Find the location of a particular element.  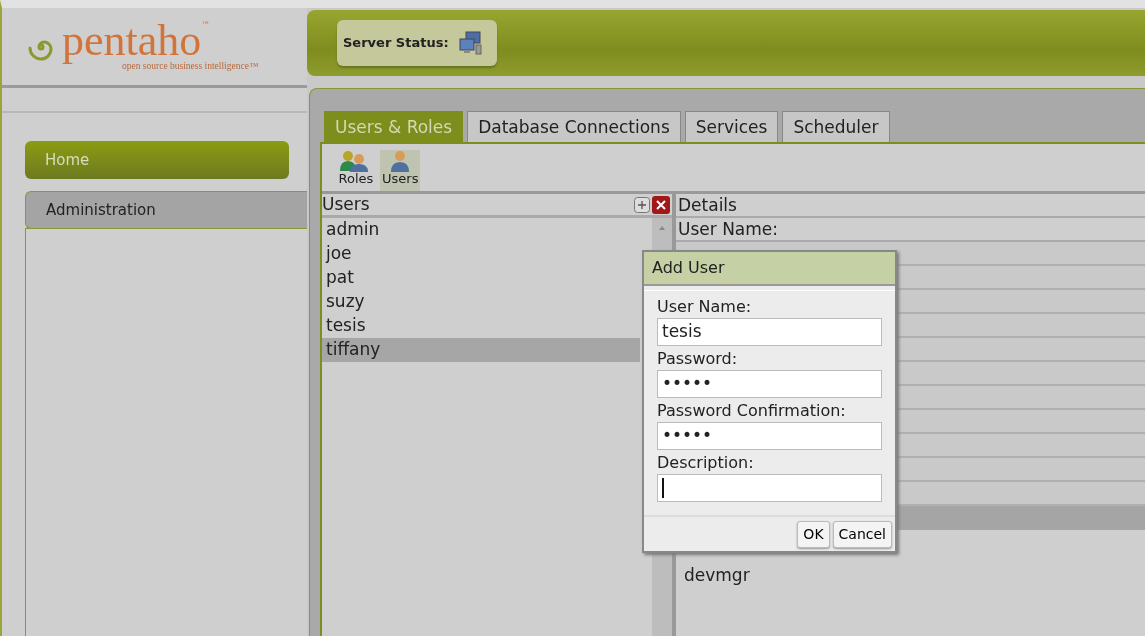

field-label: Password: is located at coordinates (698, 359).